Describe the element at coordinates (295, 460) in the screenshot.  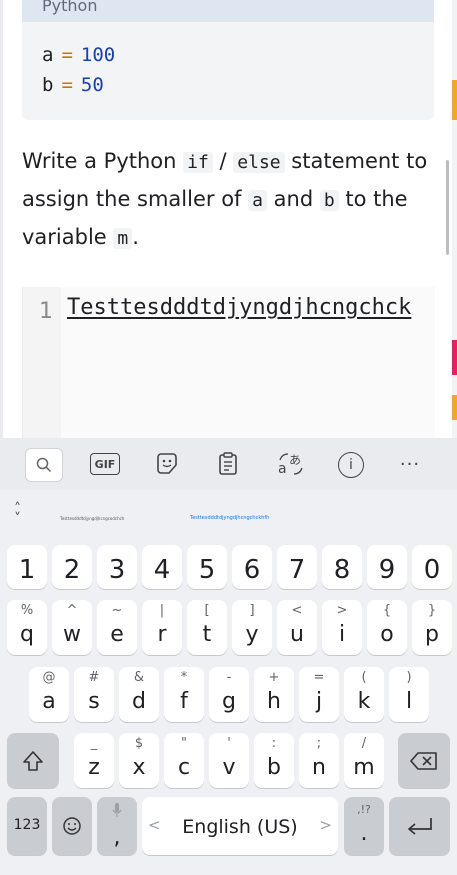
I see `svg-text: あ` at that location.